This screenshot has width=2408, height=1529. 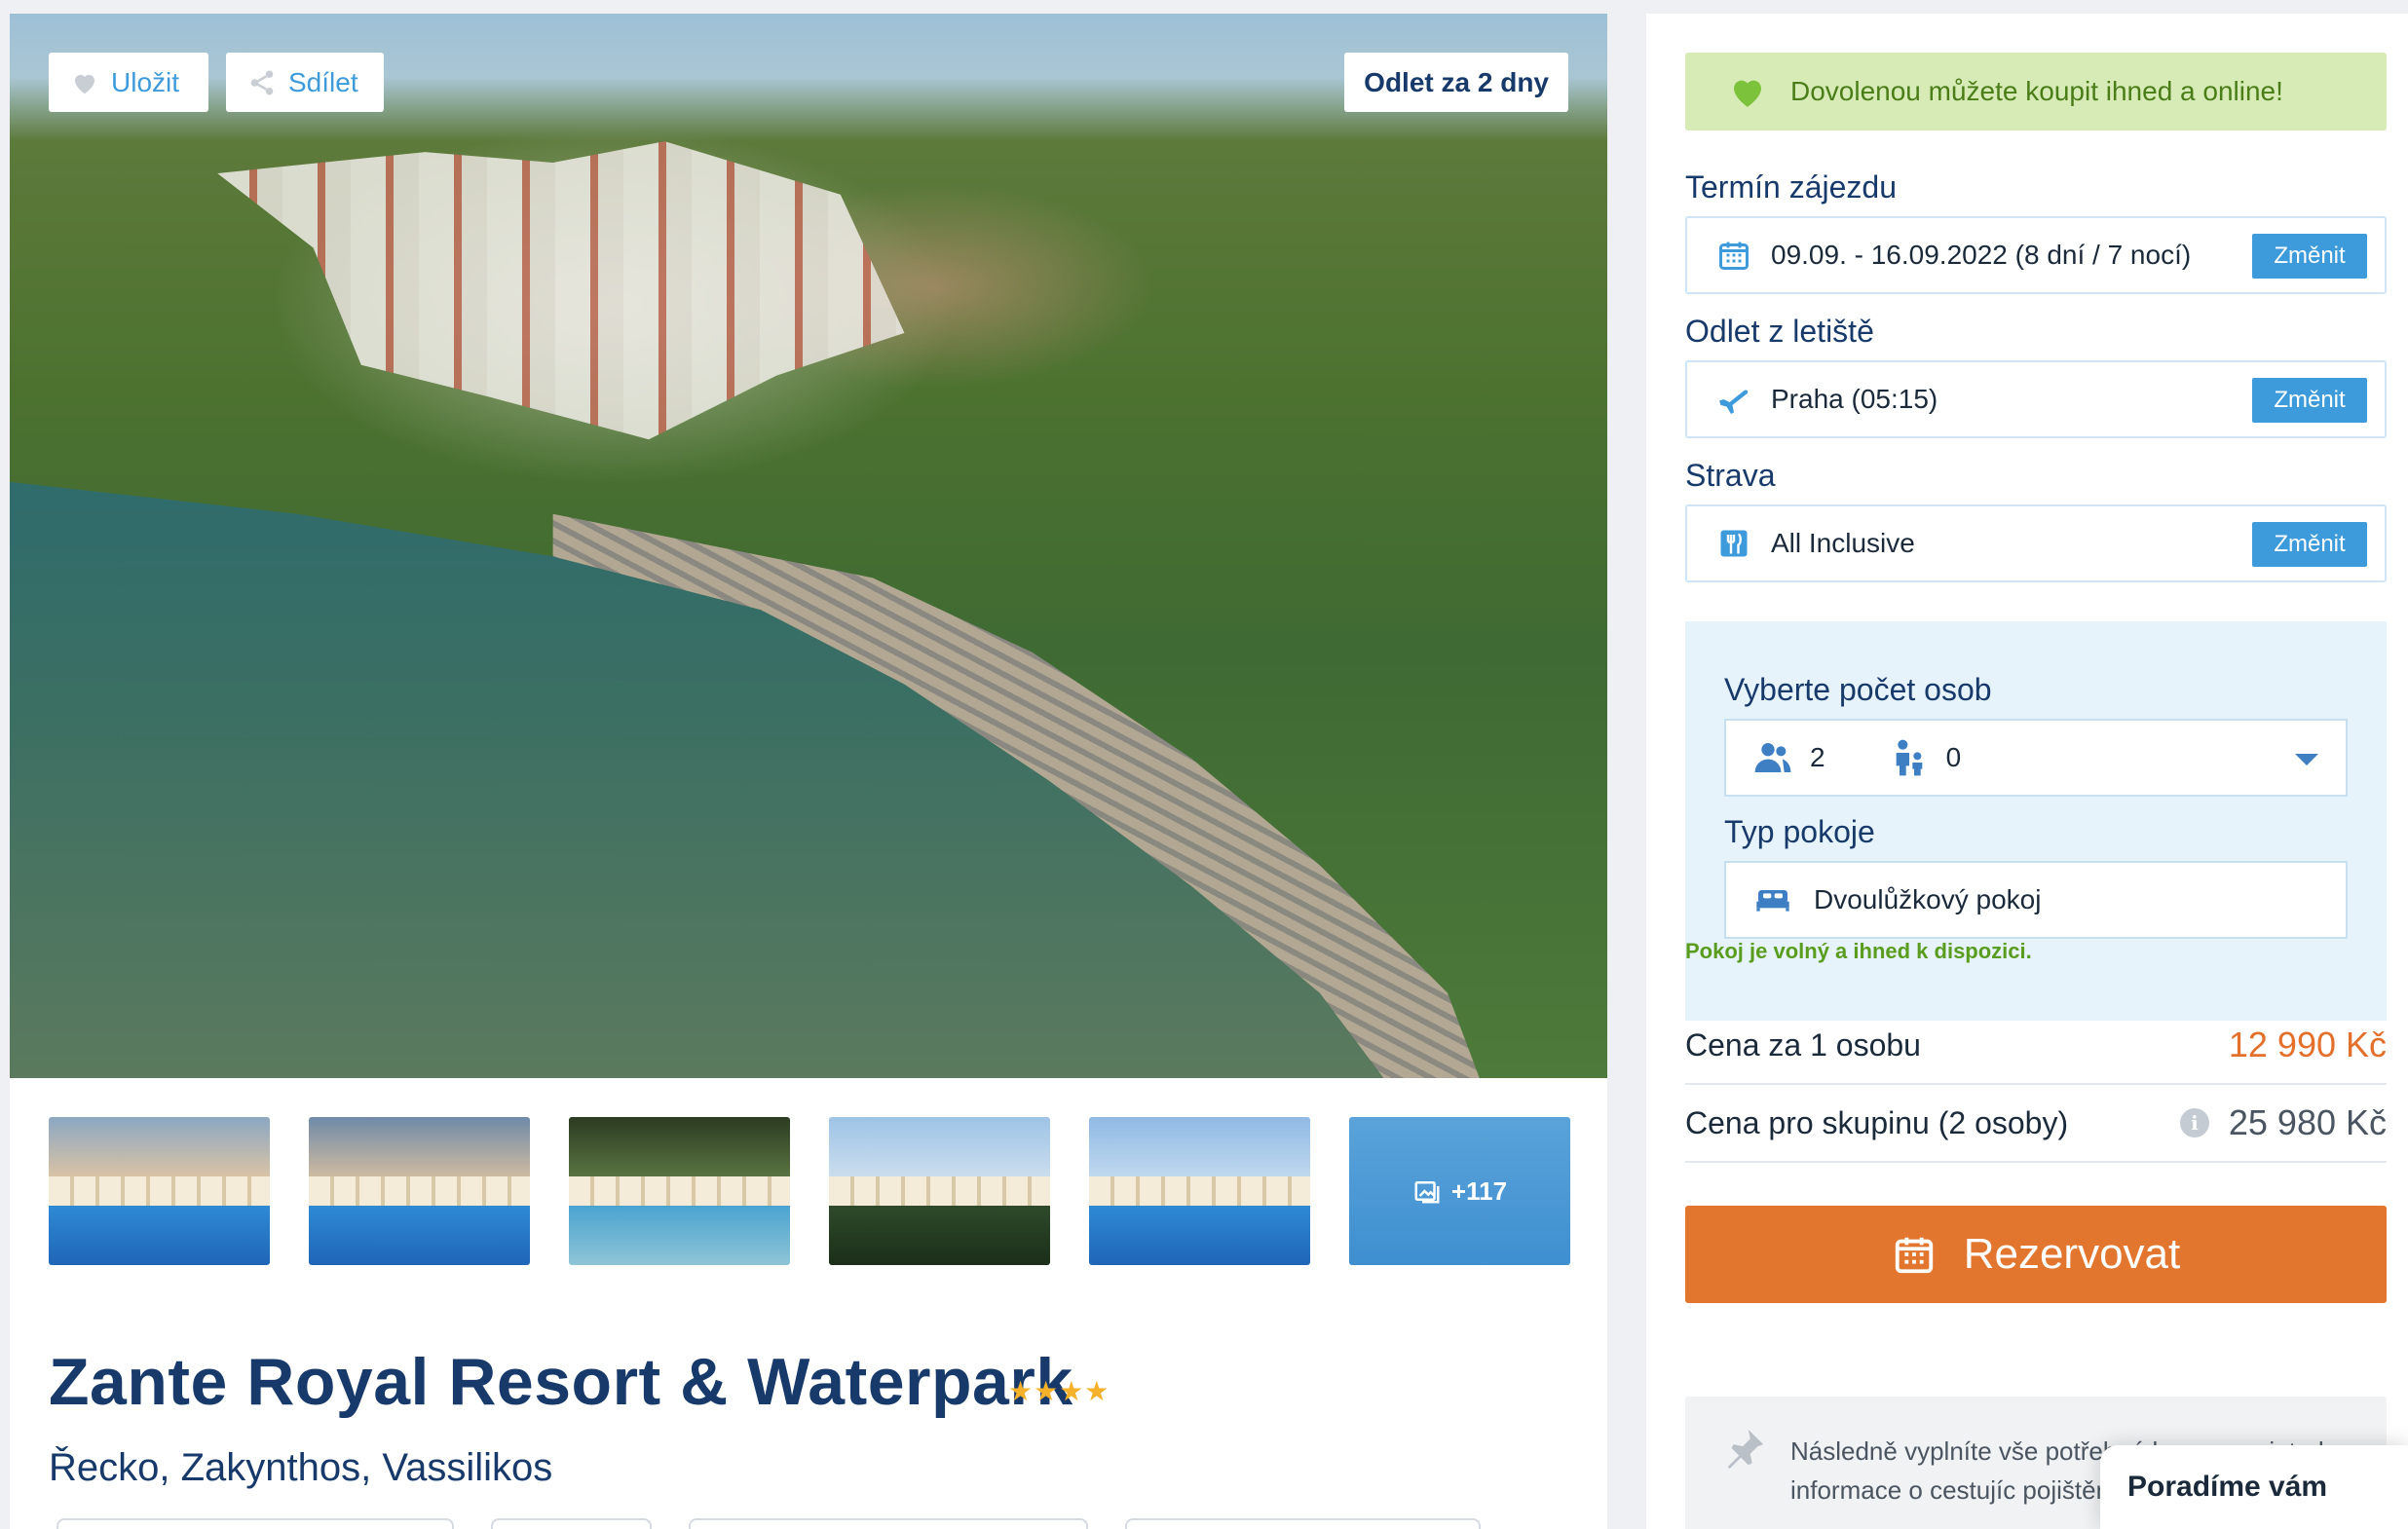 What do you see at coordinates (1745, 1449) in the screenshot?
I see `pin-icon` at bounding box center [1745, 1449].